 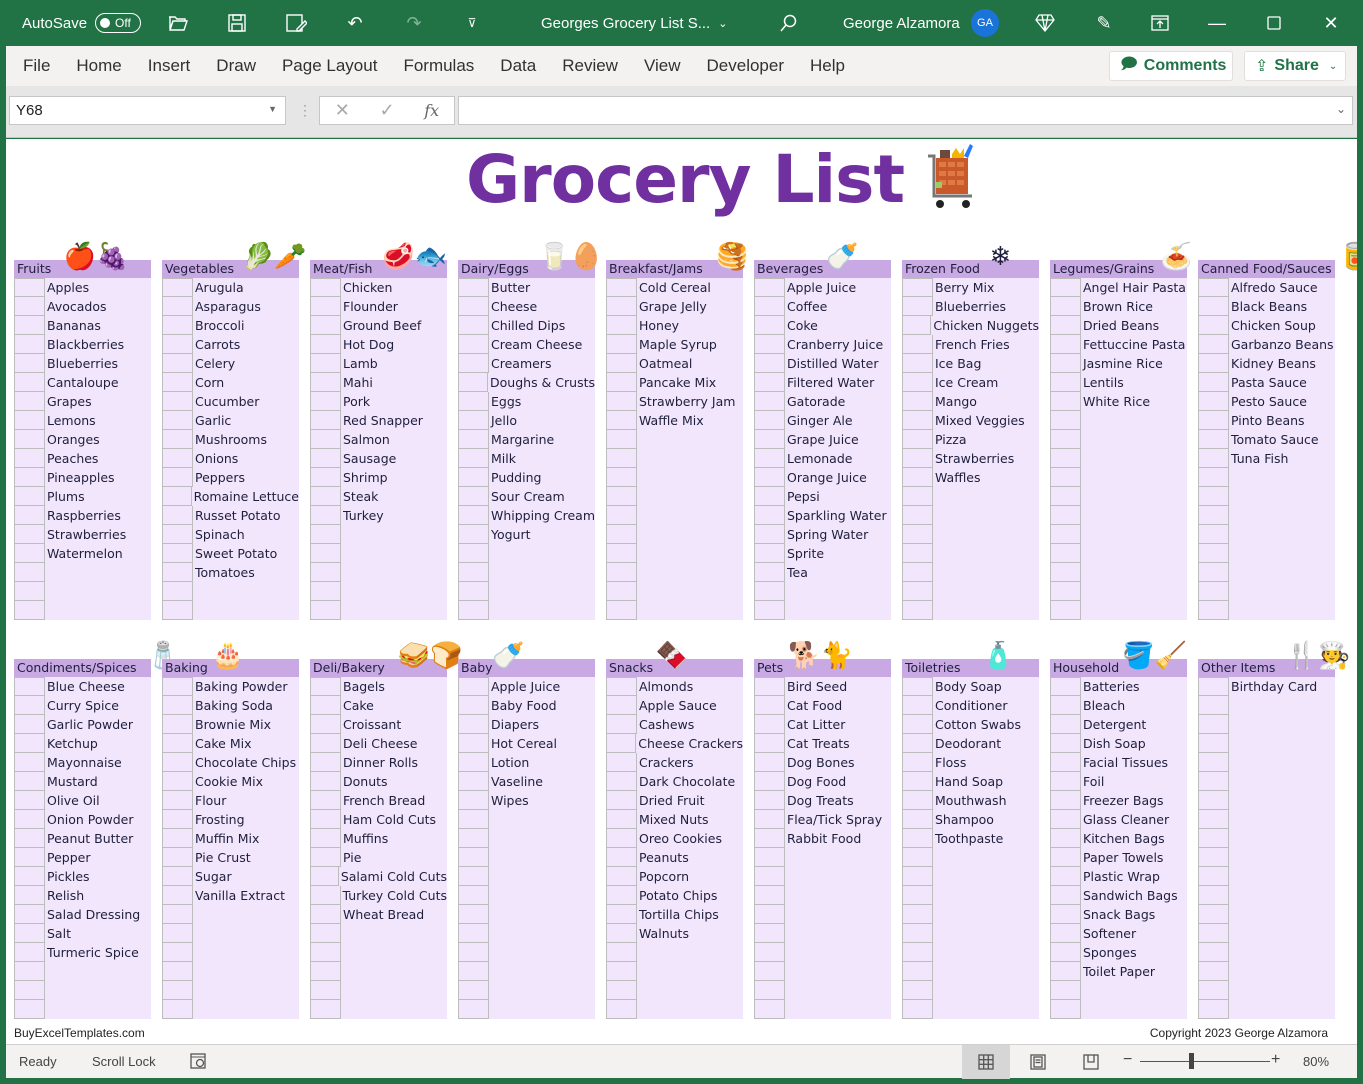 What do you see at coordinates (305, 110) in the screenshot?
I see `resize-handle: ⋮` at bounding box center [305, 110].